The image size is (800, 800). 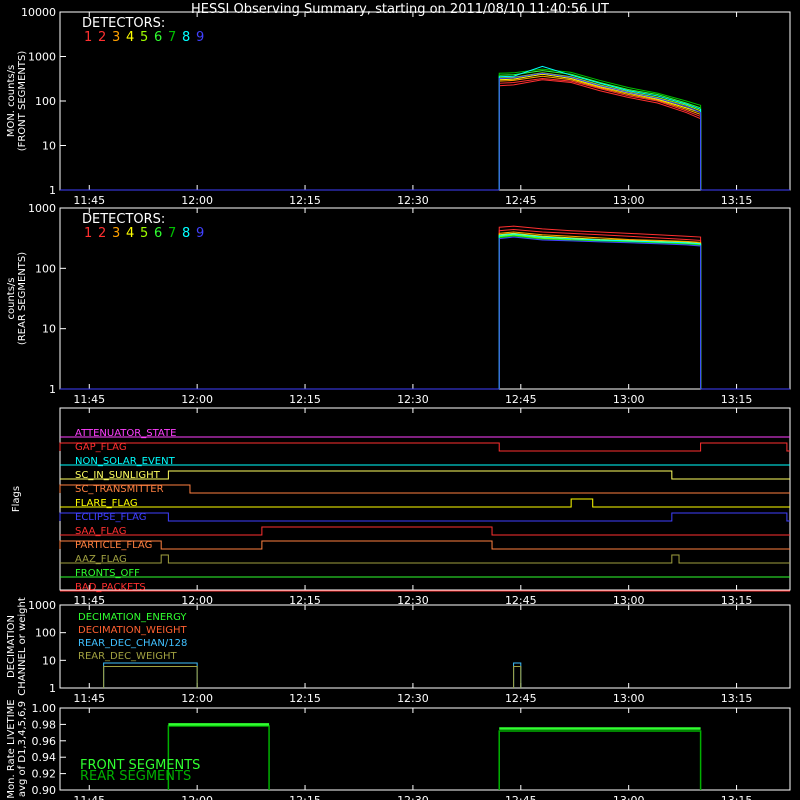 I want to click on rear-ytick-label: 100, so click(x=45, y=268).